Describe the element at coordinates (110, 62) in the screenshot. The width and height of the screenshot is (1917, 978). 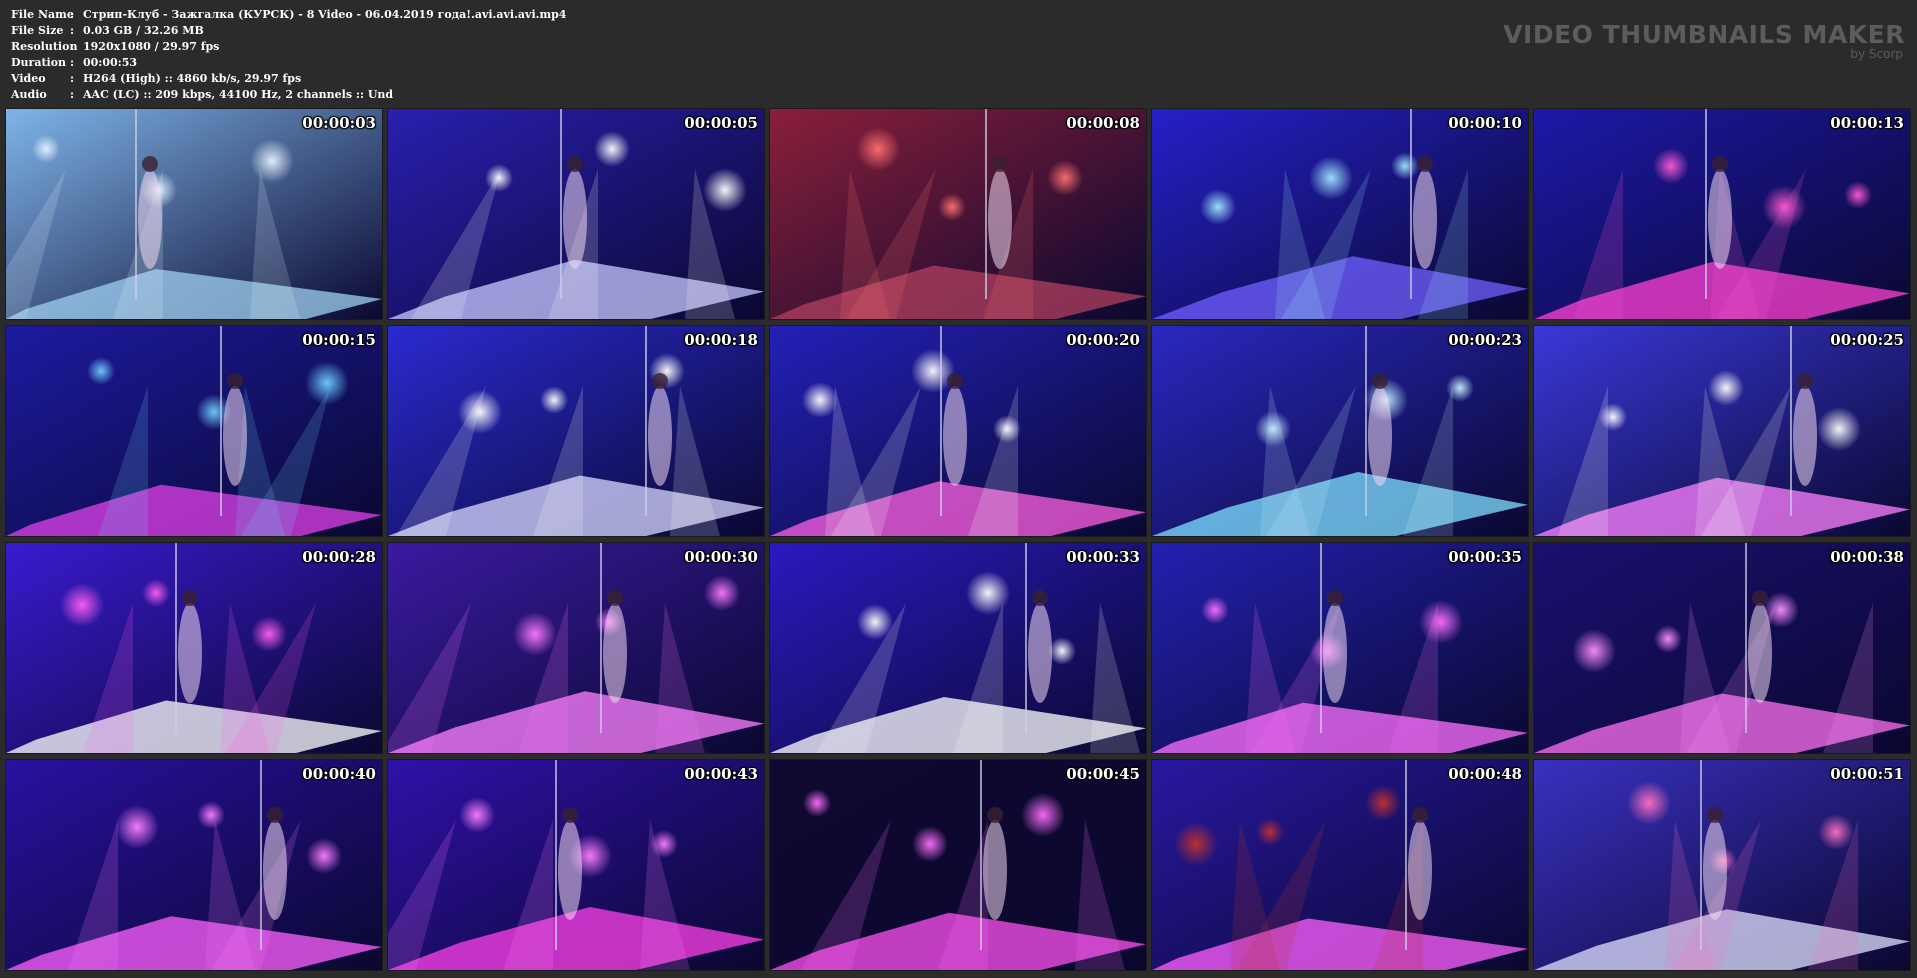
I see `info-value: 00:00:53` at that location.